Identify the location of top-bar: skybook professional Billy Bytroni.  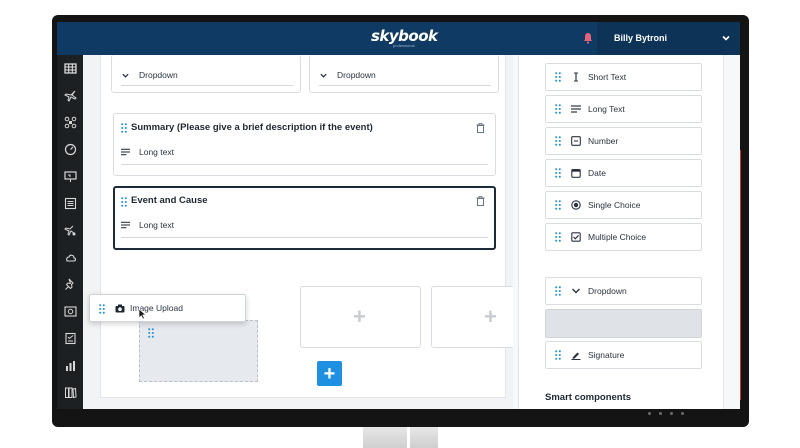
(398, 38).